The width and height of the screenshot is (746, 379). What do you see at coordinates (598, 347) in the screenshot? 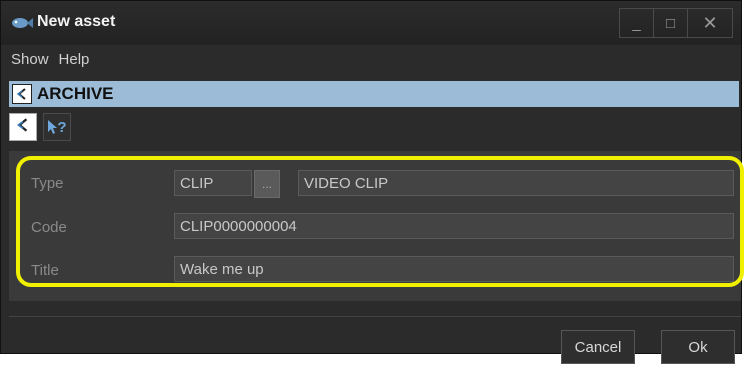
I see `cancel-button: Cancel` at bounding box center [598, 347].